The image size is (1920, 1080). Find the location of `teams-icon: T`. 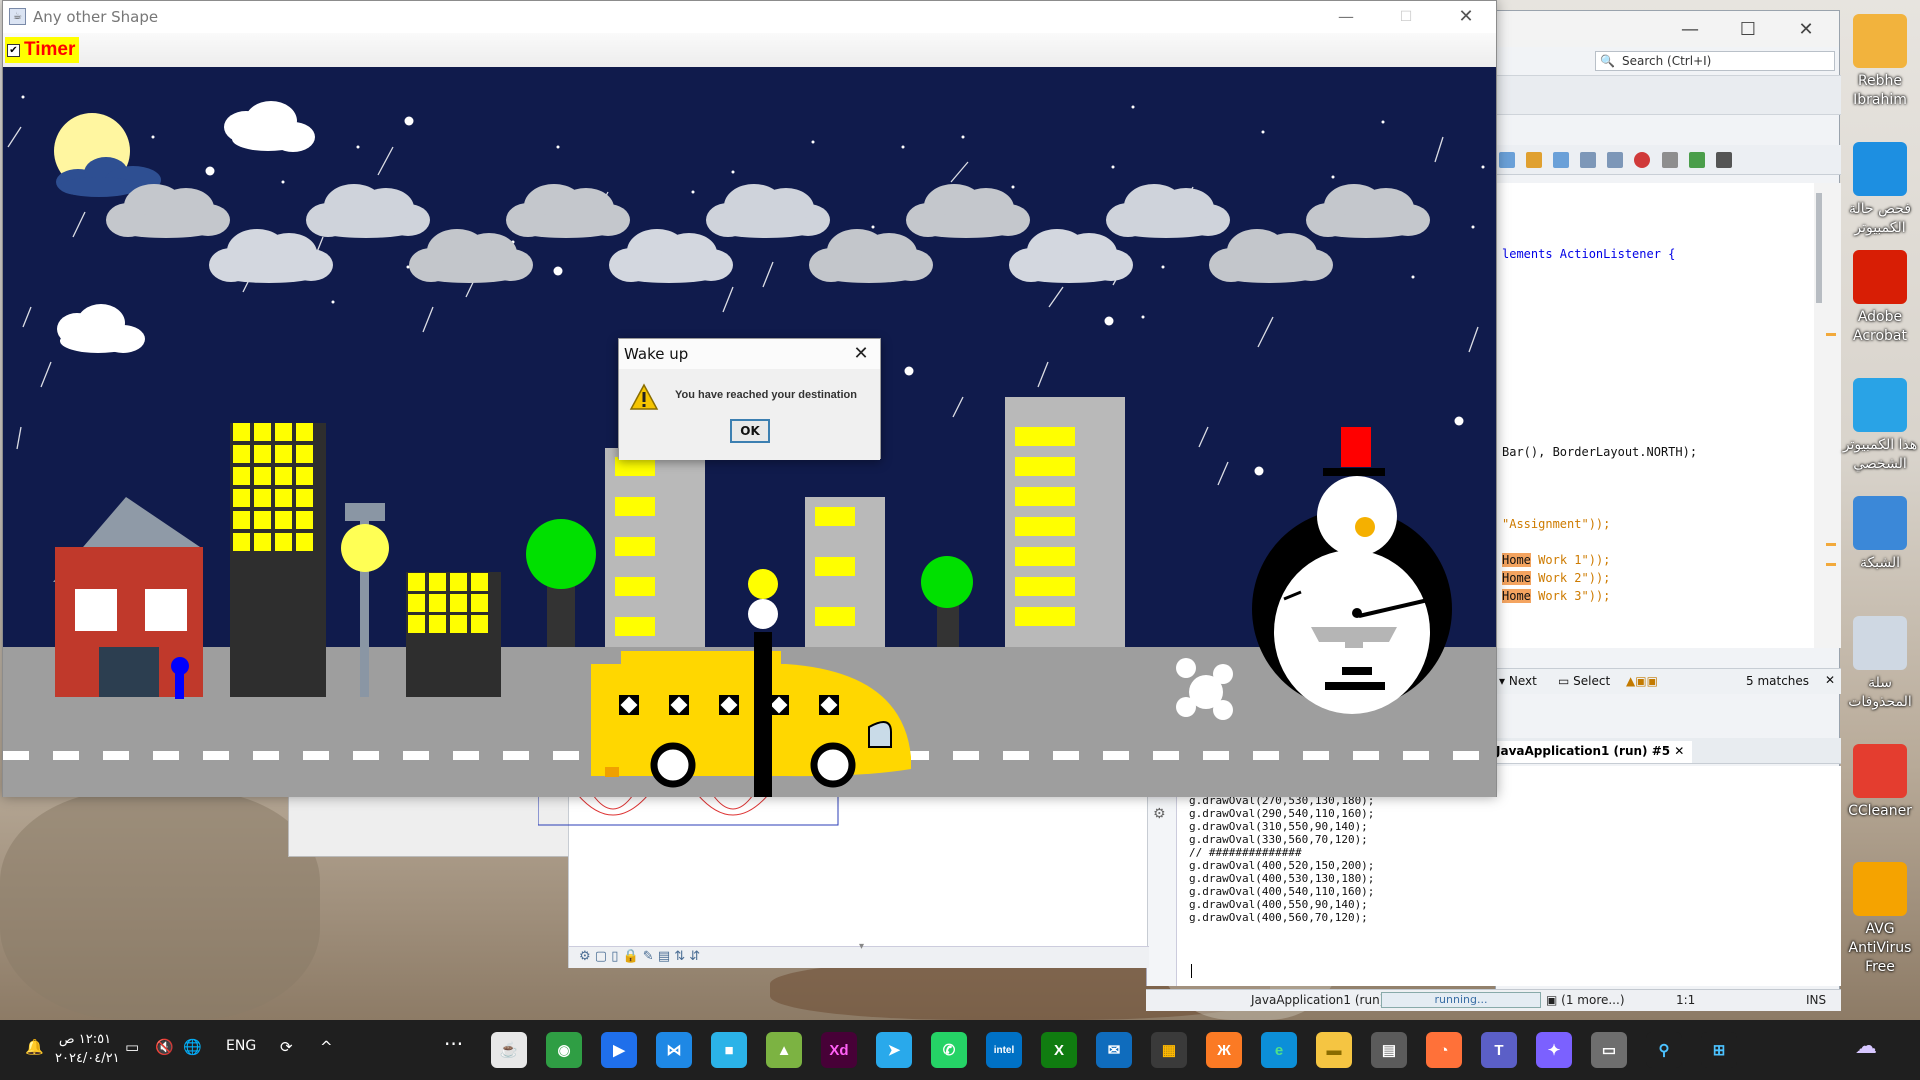

teams-icon: T is located at coordinates (1499, 1050).